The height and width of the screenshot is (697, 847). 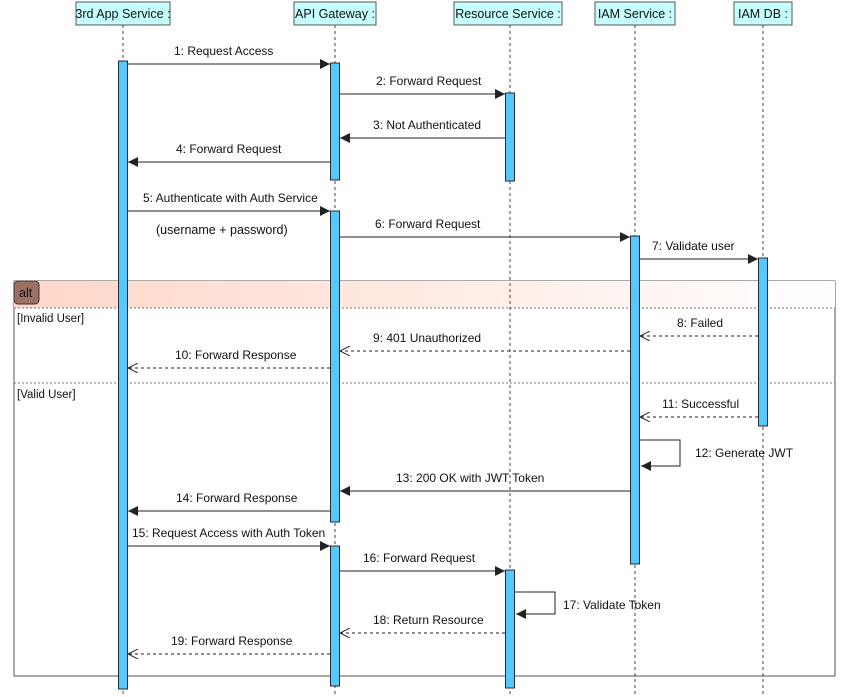 What do you see at coordinates (223, 51) in the screenshot?
I see `message-1-label: 1: Request Access` at bounding box center [223, 51].